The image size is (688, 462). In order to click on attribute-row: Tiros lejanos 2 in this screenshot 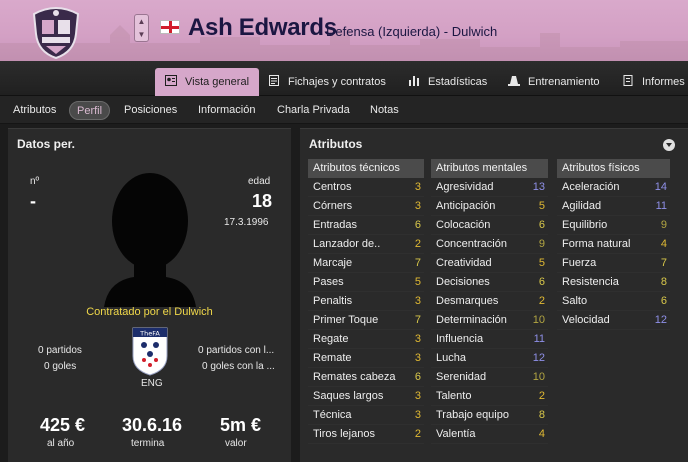, I will do `click(366, 434)`.